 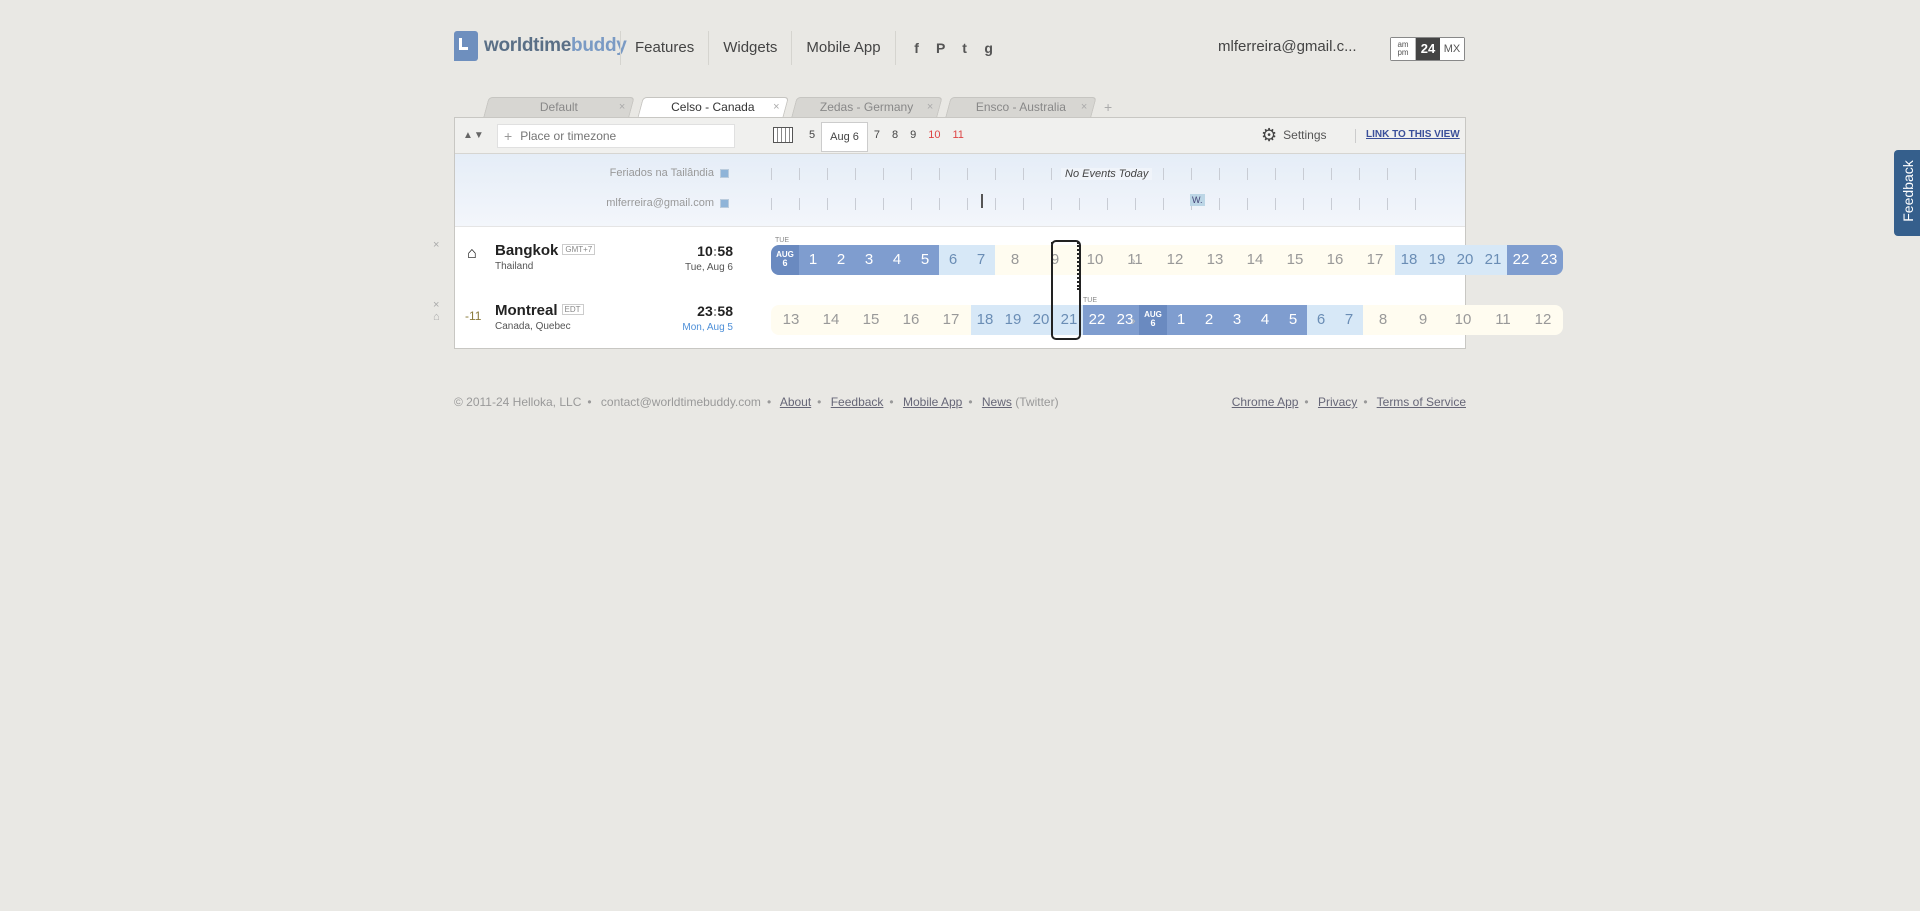 I want to click on calendar-label-holidays: Feriados na Tailândia, so click(x=669, y=173).